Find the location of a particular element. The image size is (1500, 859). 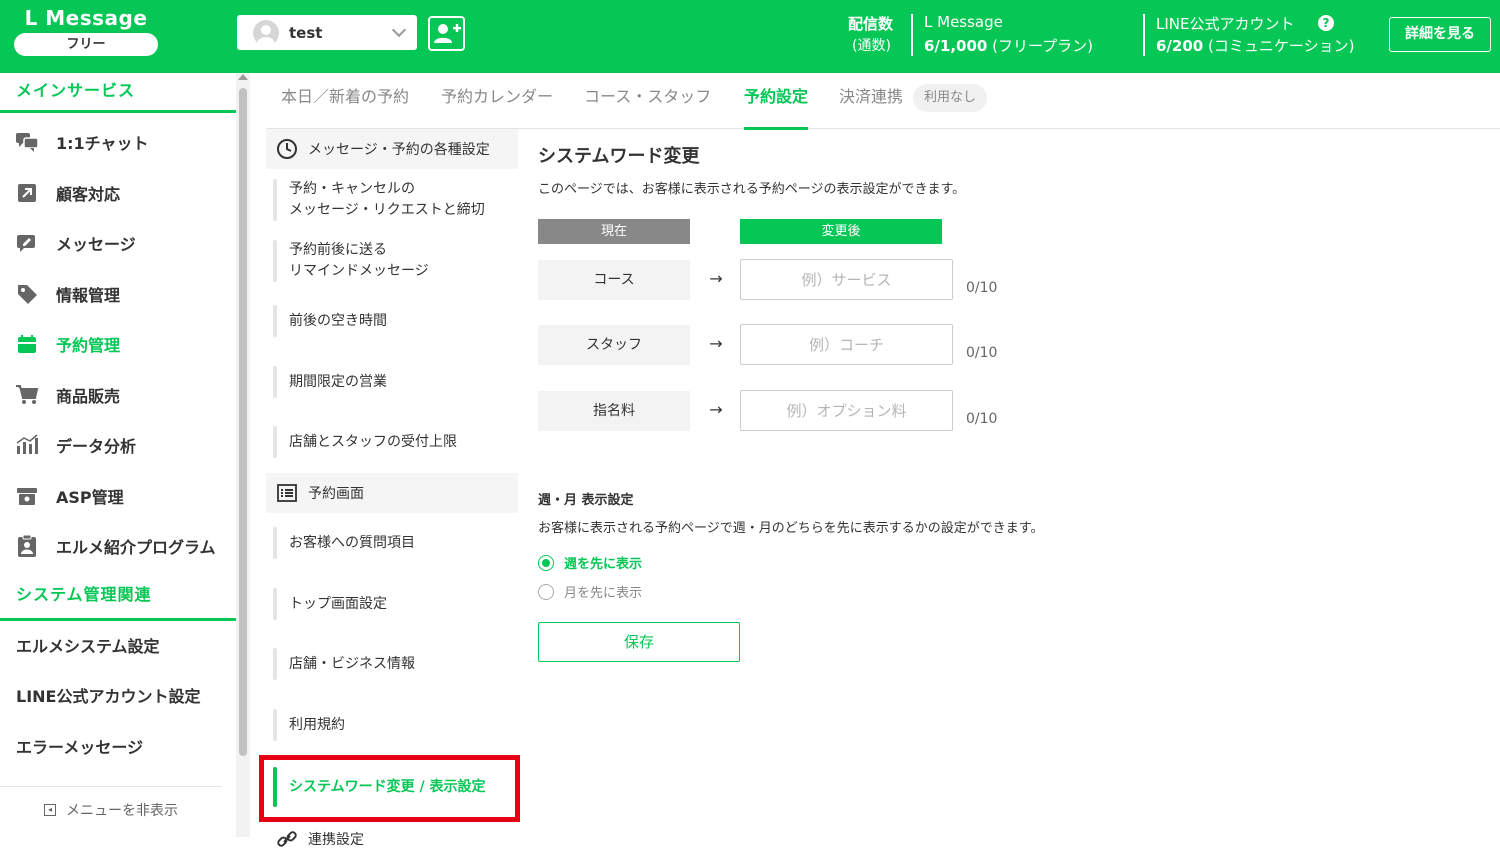

sidebar-item-label: 予約管理 is located at coordinates (88, 345).